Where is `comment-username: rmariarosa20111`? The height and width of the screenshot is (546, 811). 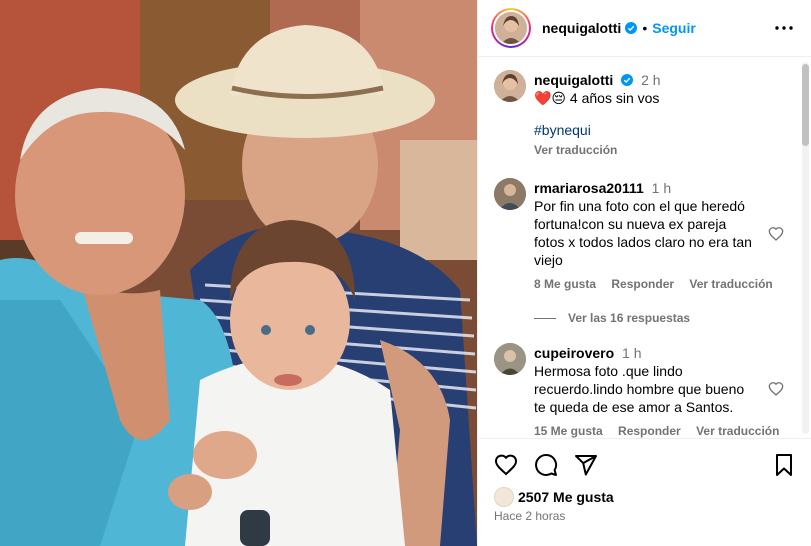 comment-username: rmariarosa20111 is located at coordinates (589, 188).